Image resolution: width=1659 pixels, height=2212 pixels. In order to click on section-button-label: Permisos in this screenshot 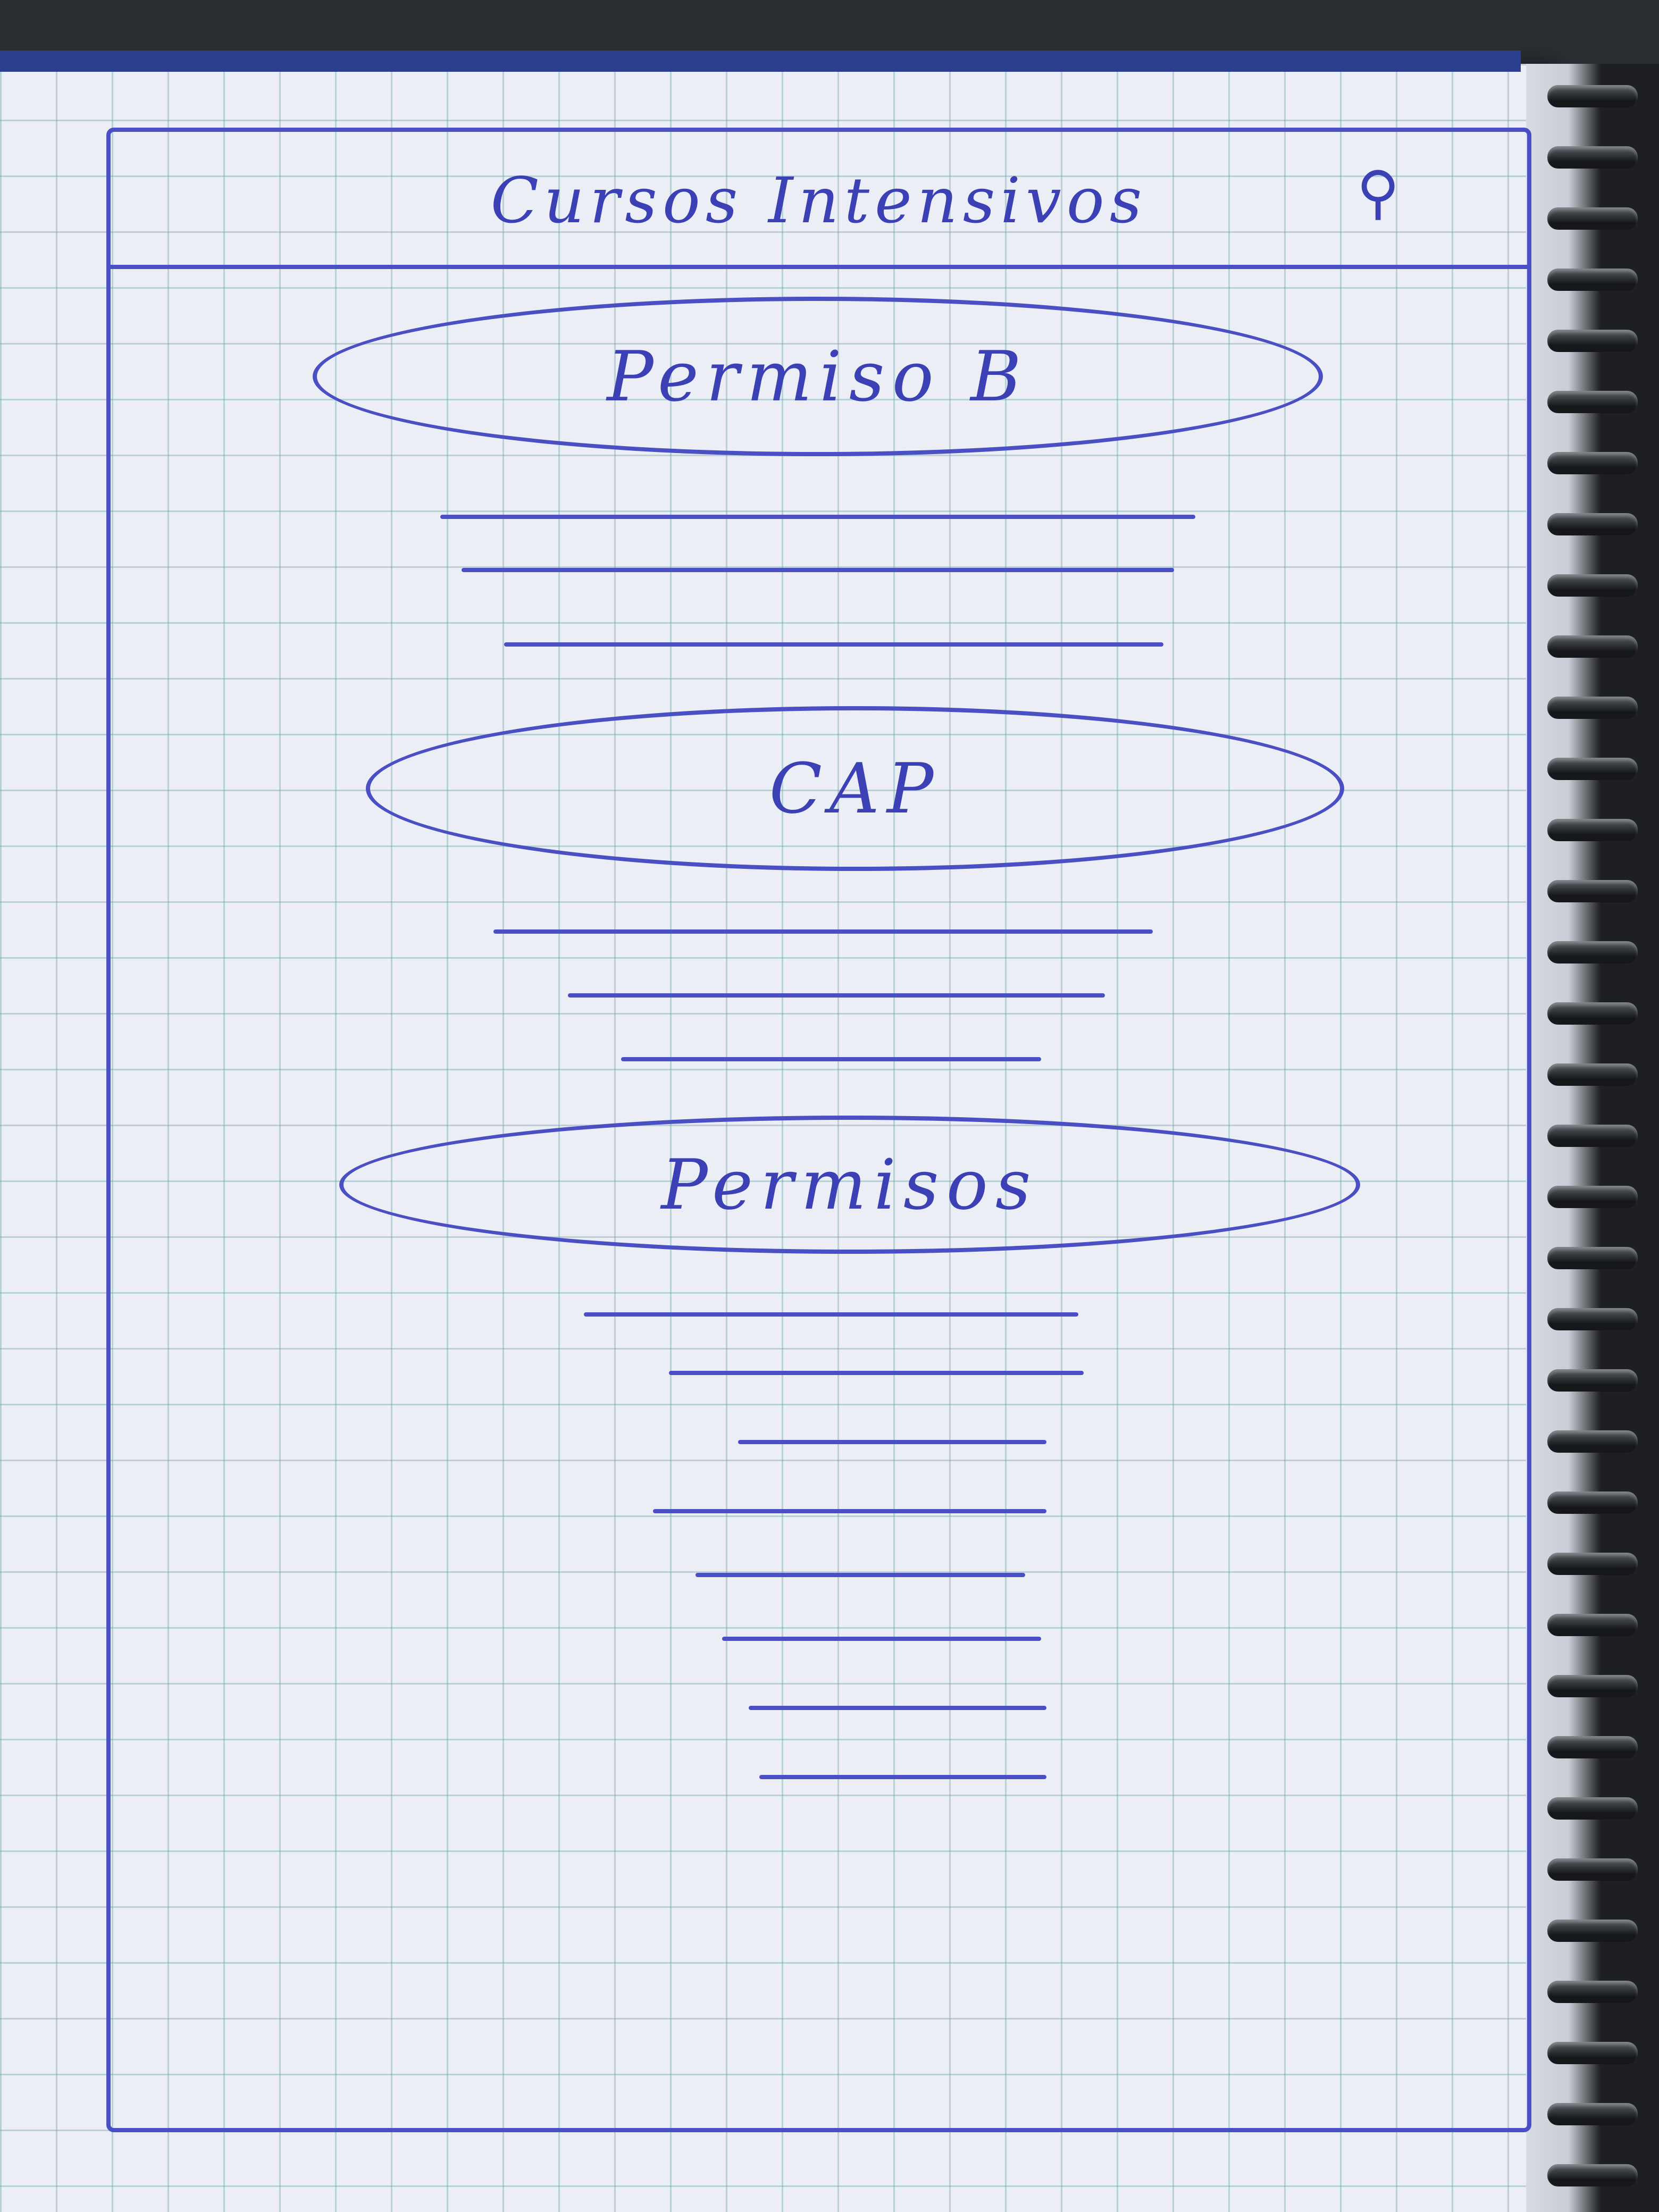, I will do `click(849, 1184)`.